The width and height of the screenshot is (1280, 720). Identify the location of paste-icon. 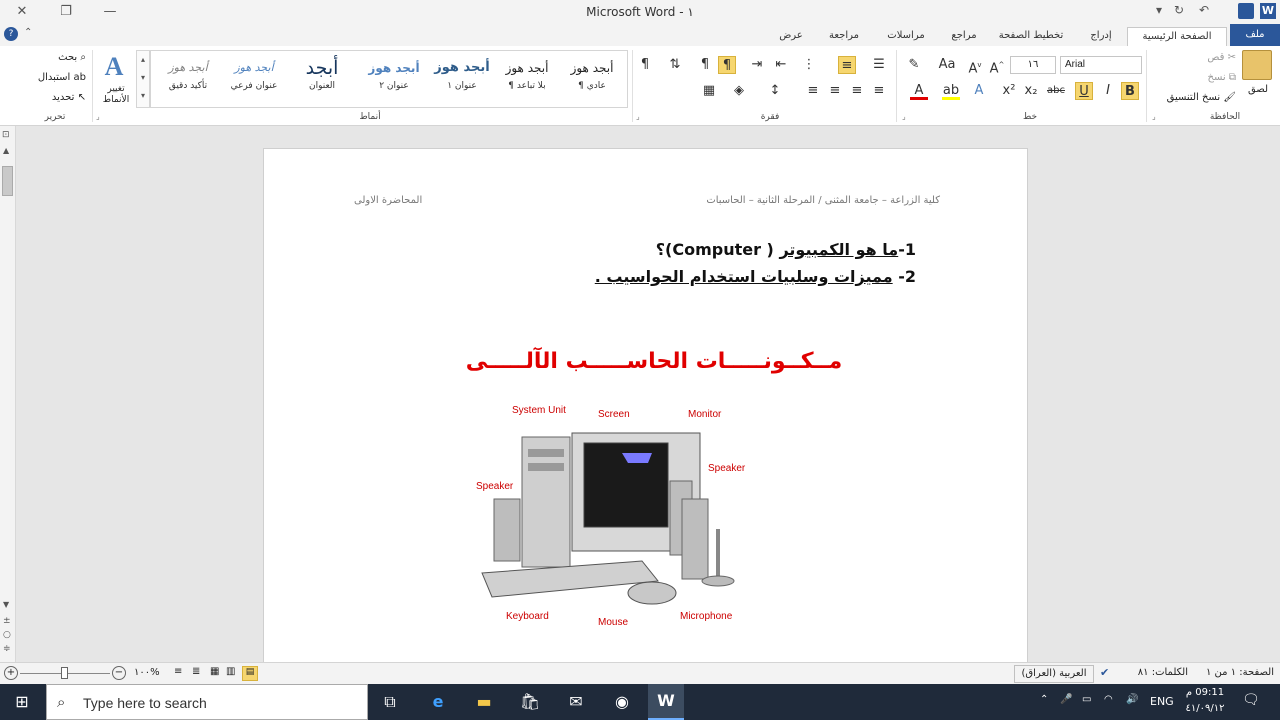
(1257, 65).